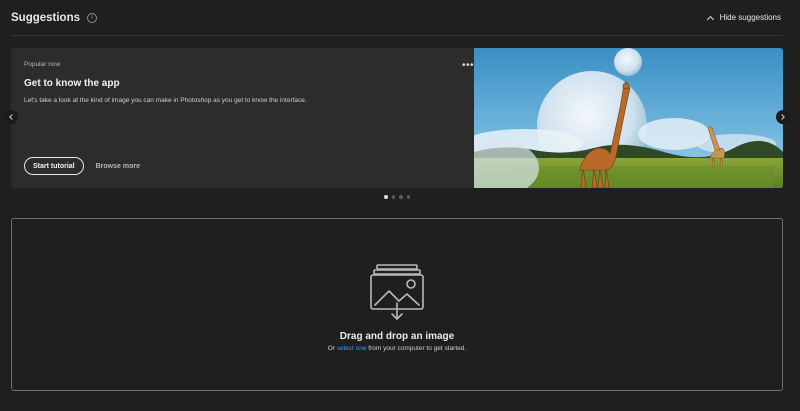 The image size is (800, 411). I want to click on info-icon: i, so click(92, 17).